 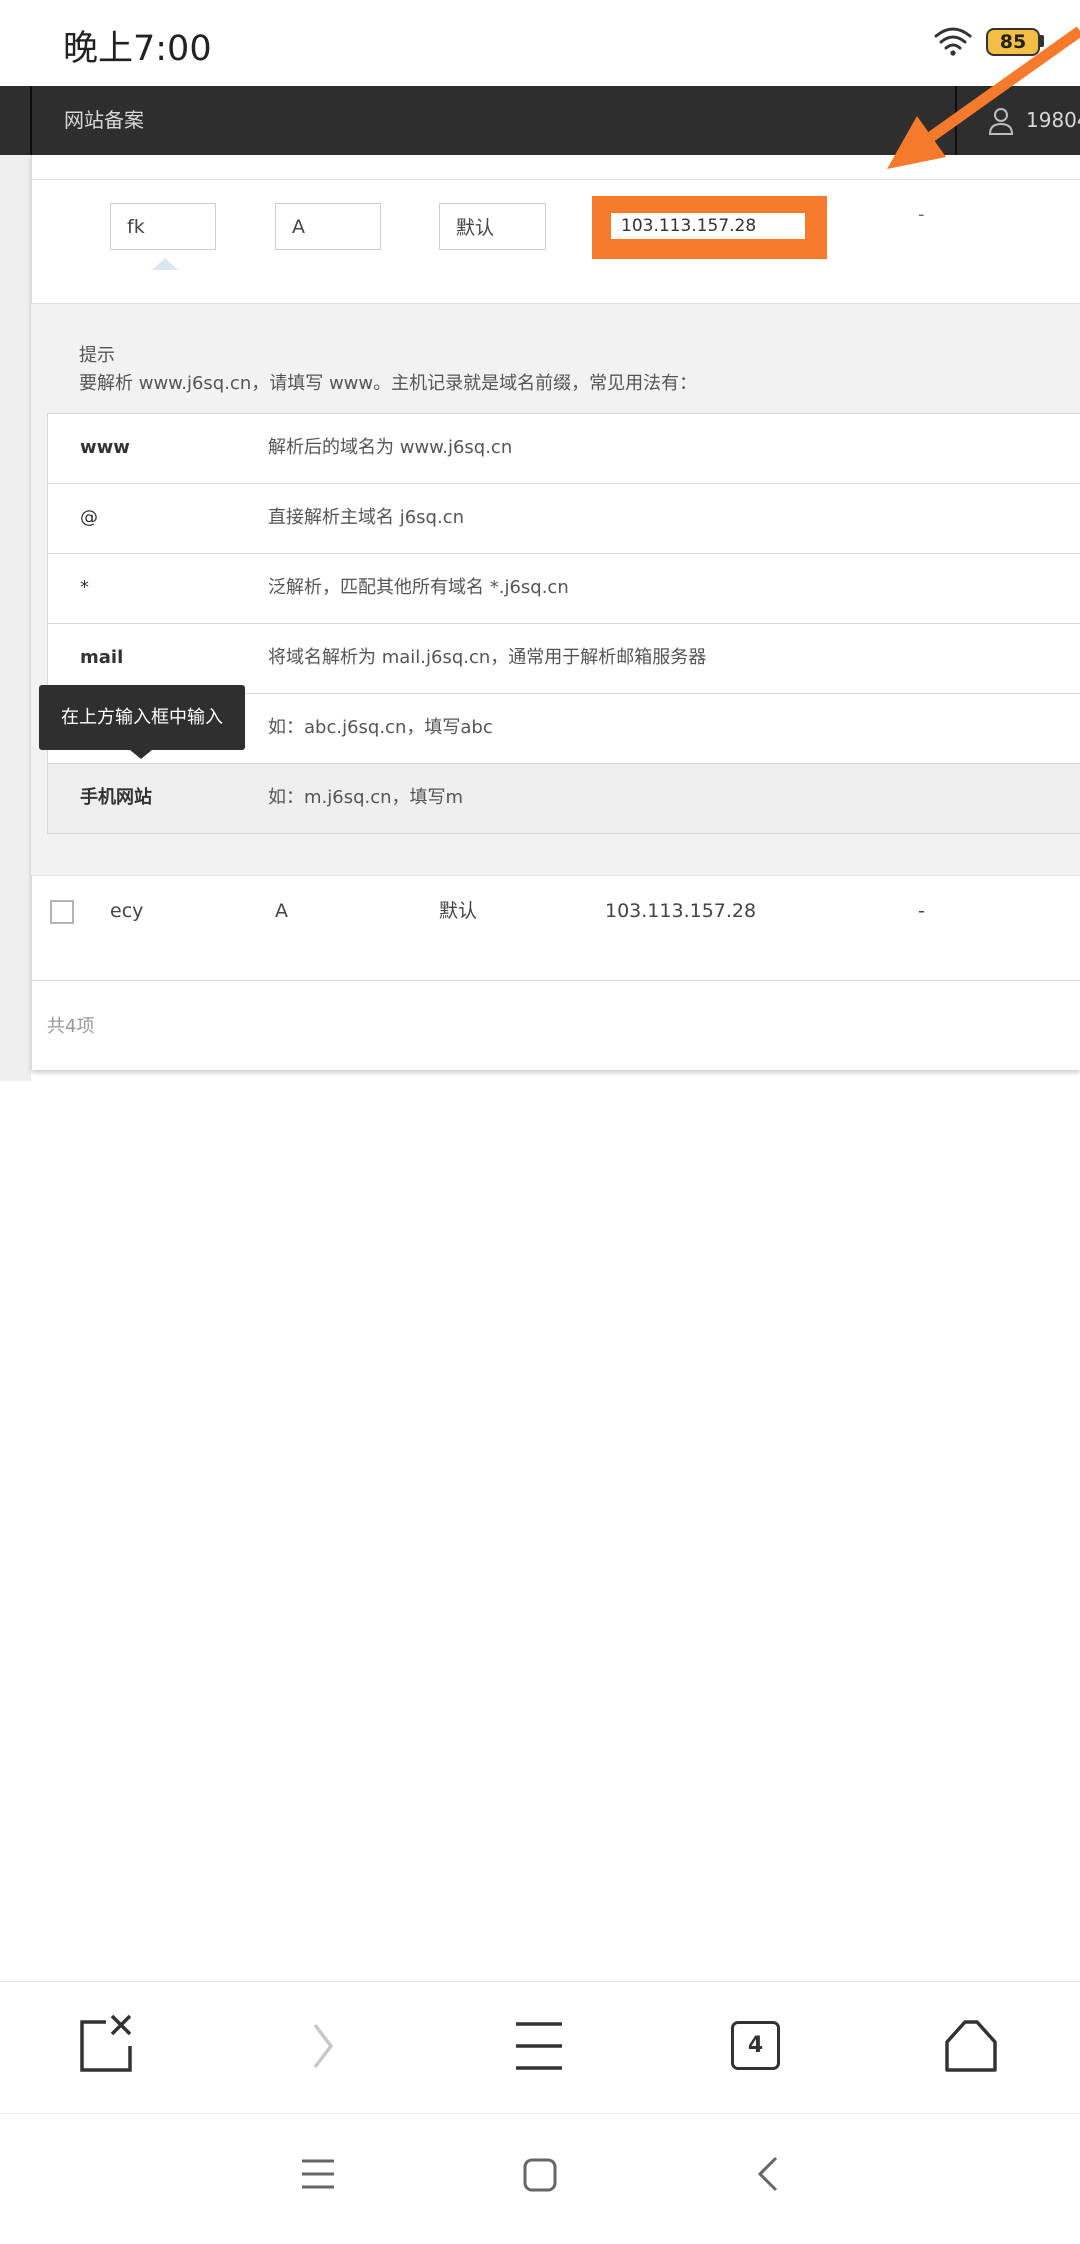 What do you see at coordinates (97, 355) in the screenshot?
I see `hint-title: 提示` at bounding box center [97, 355].